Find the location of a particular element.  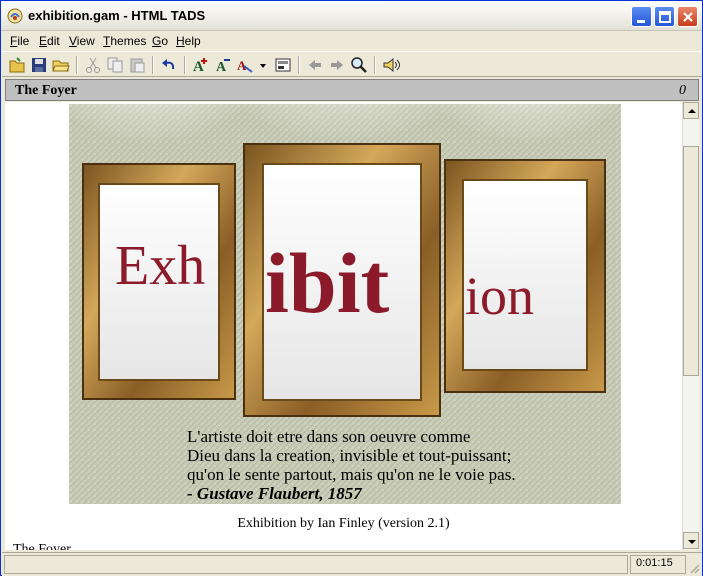

arrow-down-icon is located at coordinates (692, 542).